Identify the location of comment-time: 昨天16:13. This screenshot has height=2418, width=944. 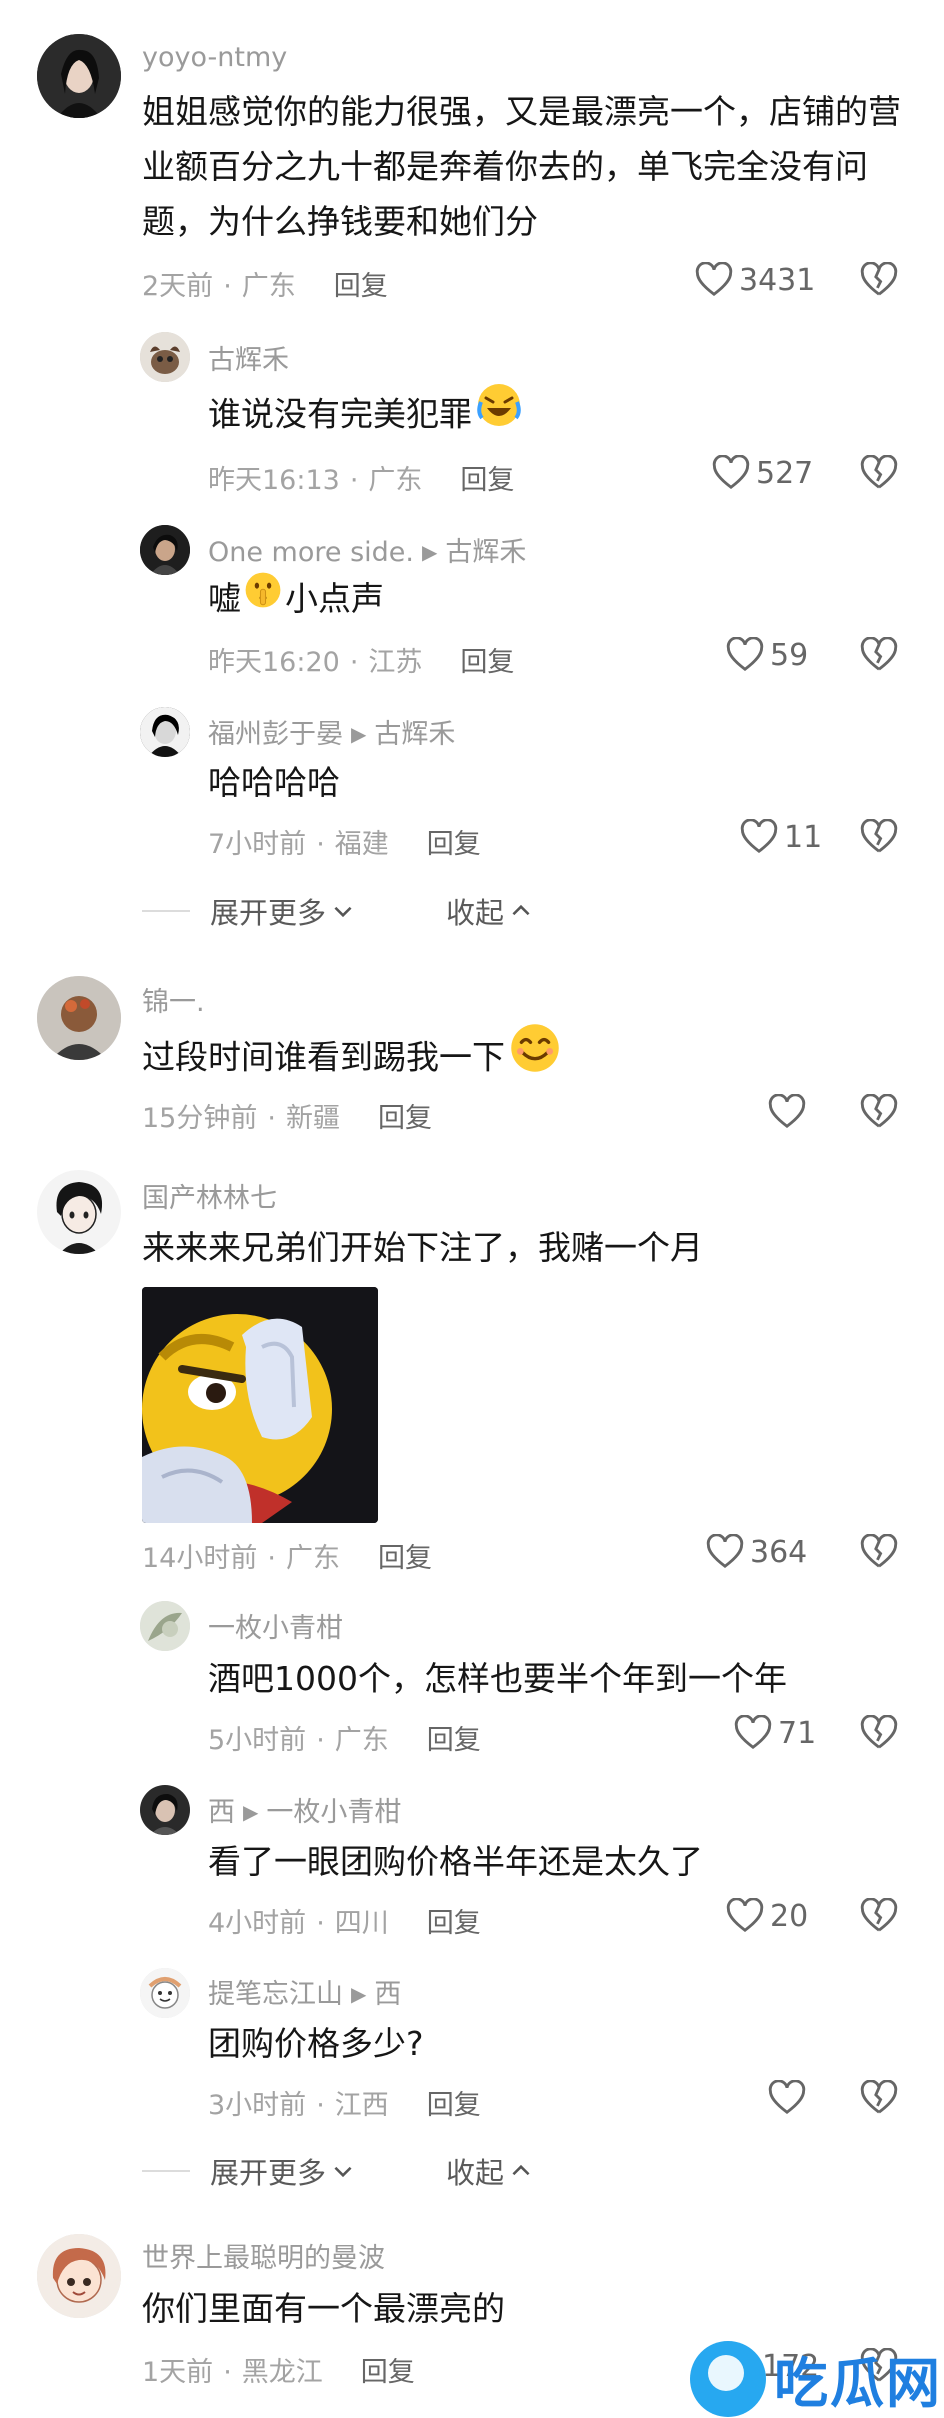
(274, 480).